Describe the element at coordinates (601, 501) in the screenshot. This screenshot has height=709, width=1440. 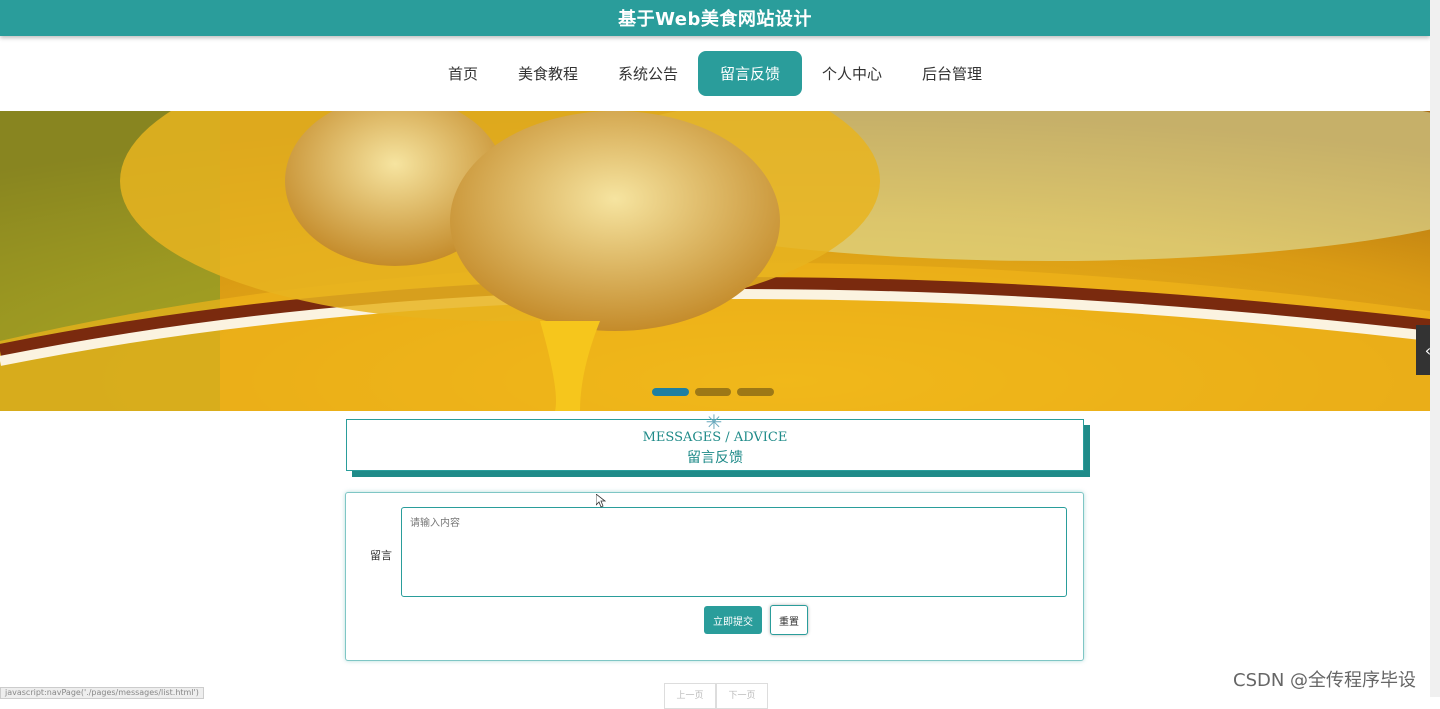
I see `mouse-cursor-icon` at that location.